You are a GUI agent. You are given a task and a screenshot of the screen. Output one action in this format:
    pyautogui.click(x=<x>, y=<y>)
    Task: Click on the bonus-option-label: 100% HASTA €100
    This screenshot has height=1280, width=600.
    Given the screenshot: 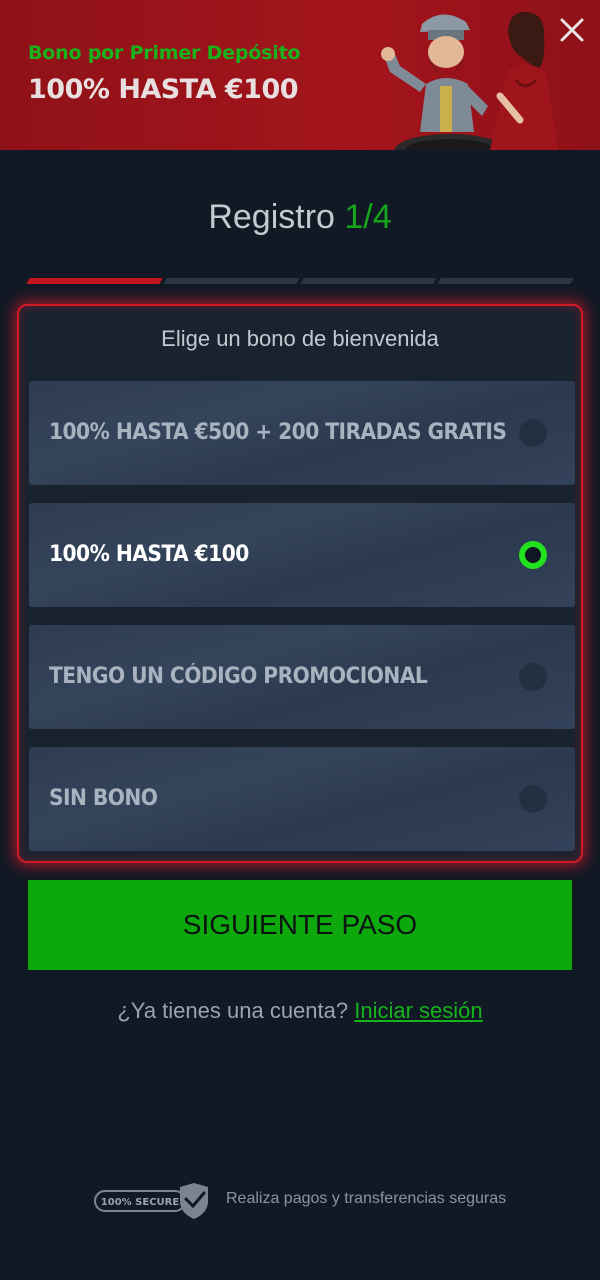 What is the action you would take?
    pyautogui.click(x=149, y=554)
    